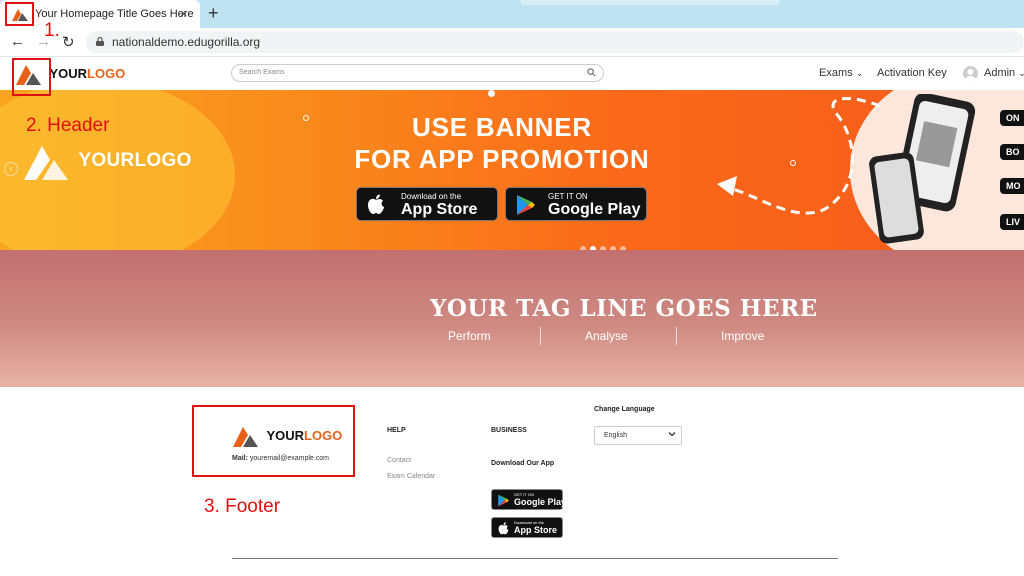  Describe the element at coordinates (52, 30) in the screenshot. I see `annotation-1: 1.` at that location.